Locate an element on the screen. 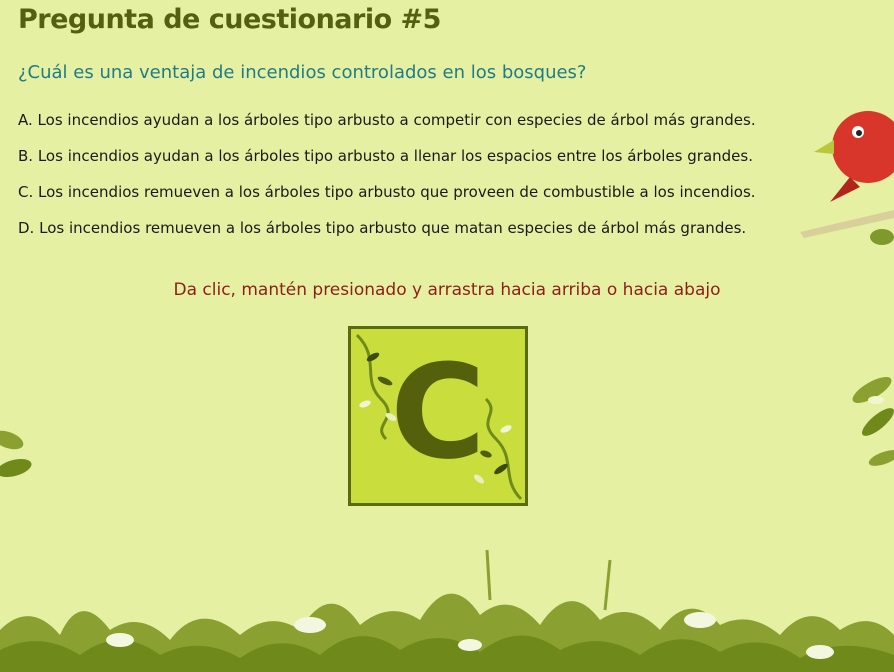  option-letter: A. is located at coordinates (25, 120).